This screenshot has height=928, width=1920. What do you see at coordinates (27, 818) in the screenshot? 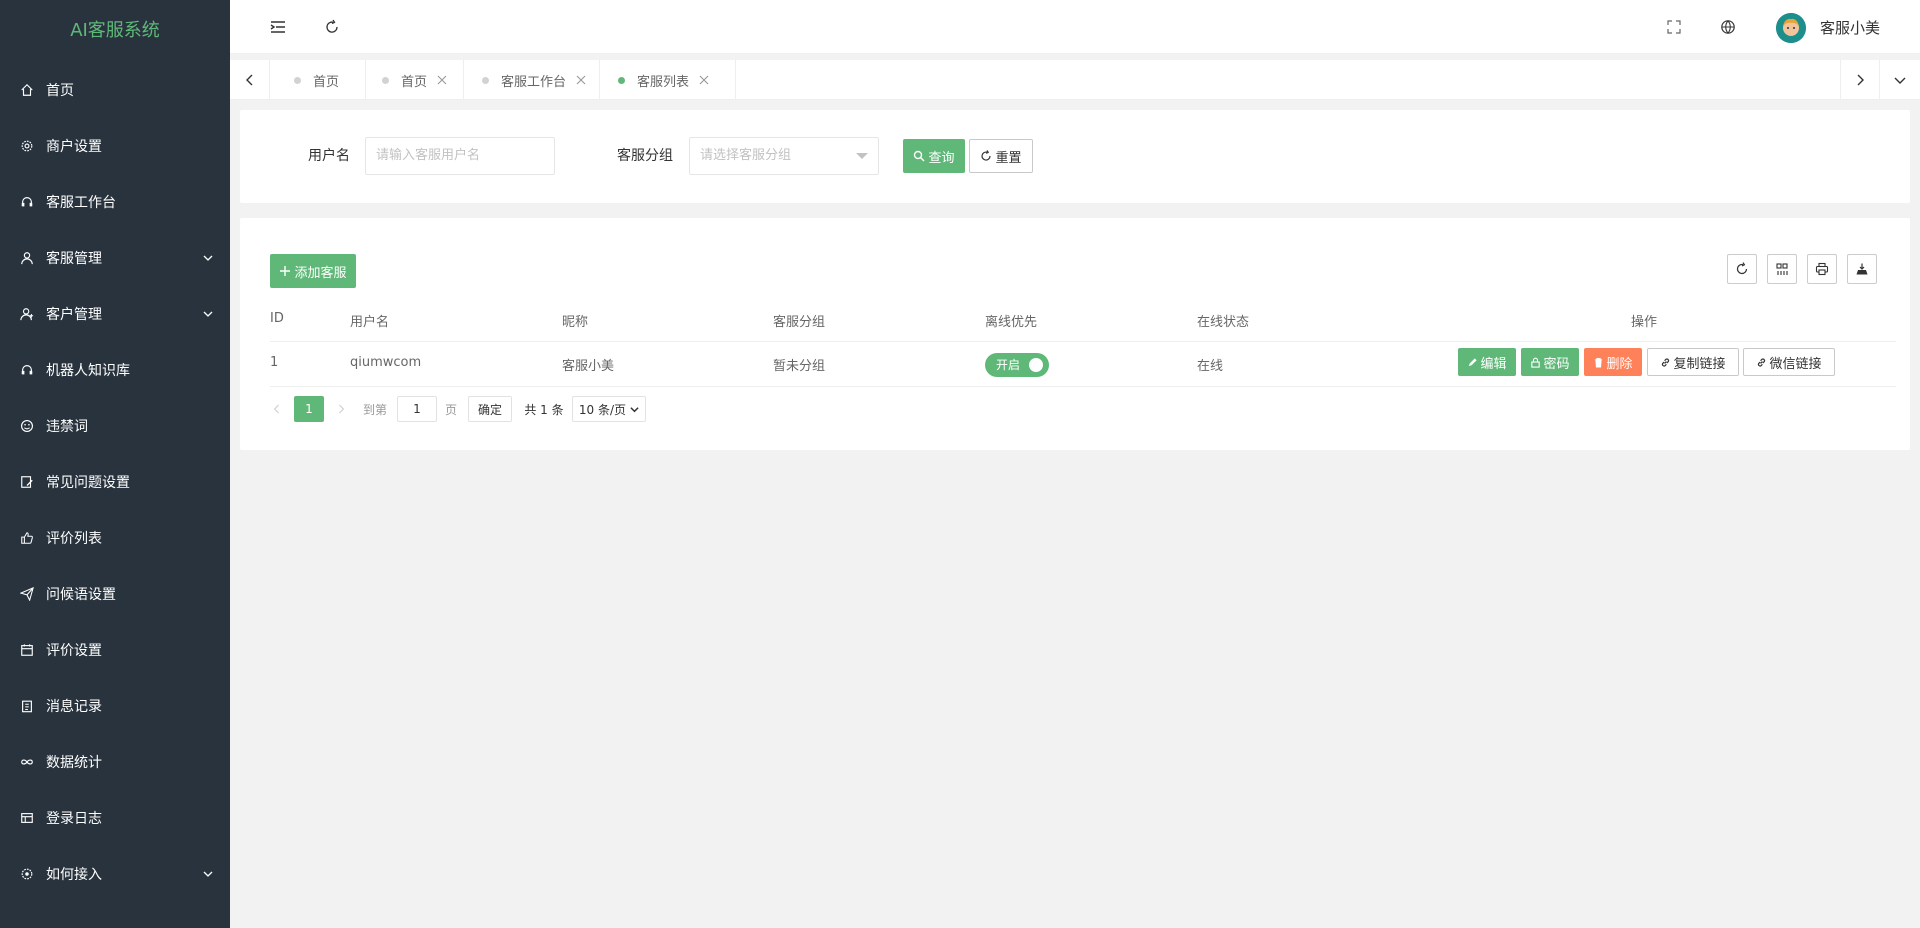
I see `table-icon` at bounding box center [27, 818].